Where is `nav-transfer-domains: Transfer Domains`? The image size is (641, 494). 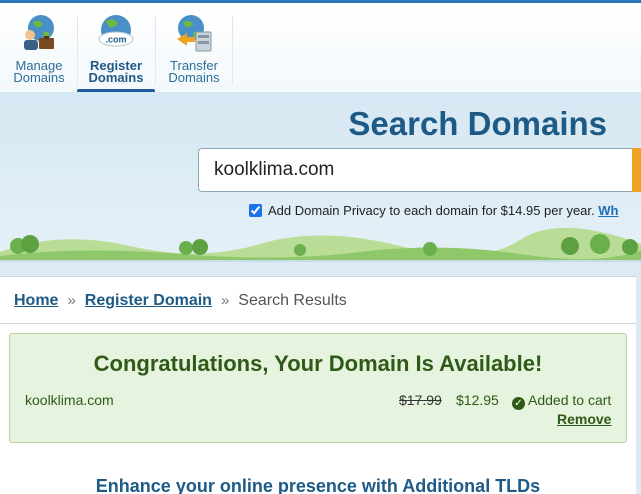
nav-transfer-domains: Transfer Domains is located at coordinates (194, 49).